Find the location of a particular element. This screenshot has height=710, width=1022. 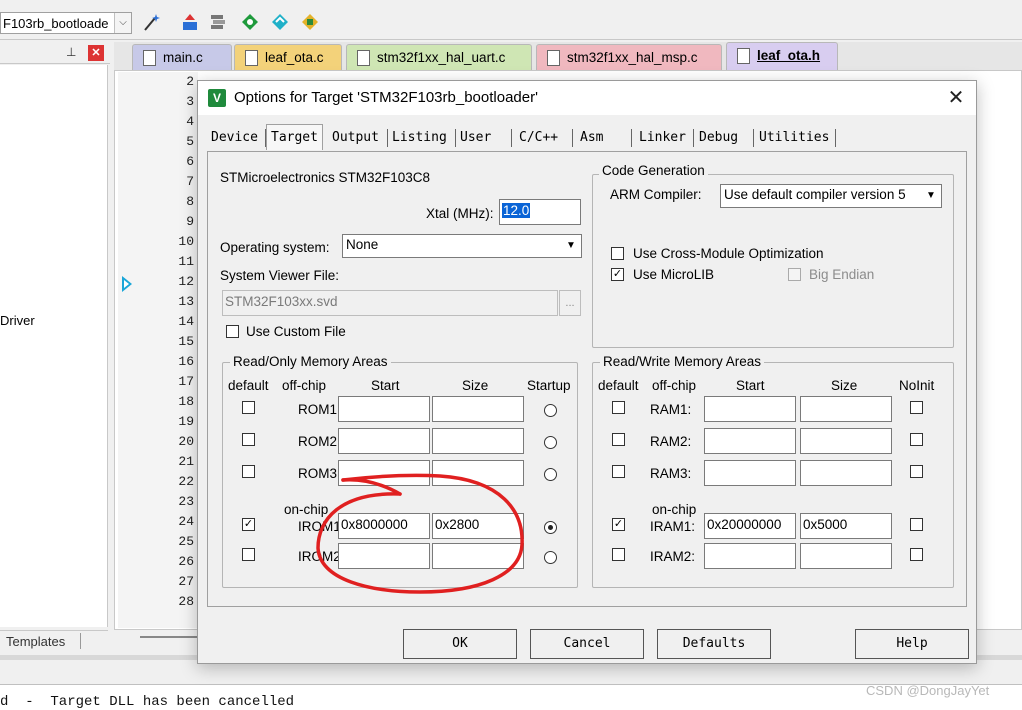

xtal-input: 12.0 is located at coordinates (540, 212).